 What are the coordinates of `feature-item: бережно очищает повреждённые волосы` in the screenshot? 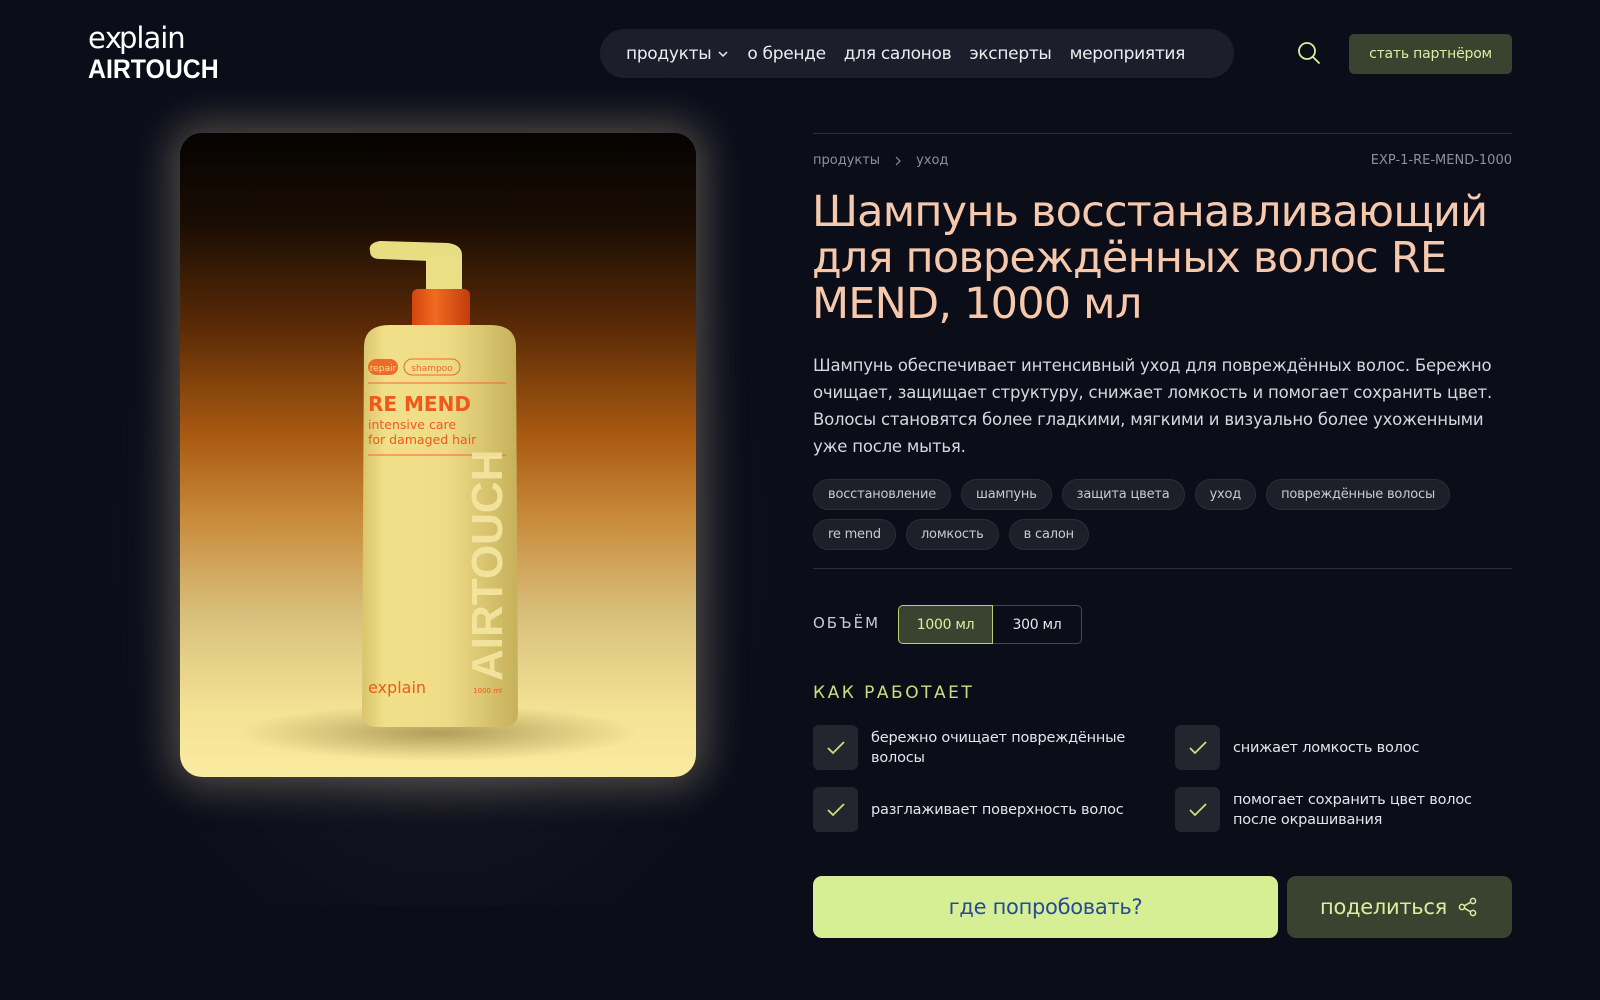 It's located at (983, 747).